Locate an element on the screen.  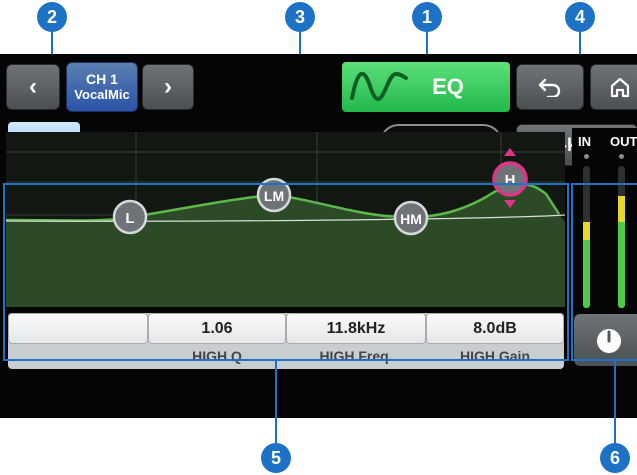
callout-5-line is located at coordinates (276, 403).